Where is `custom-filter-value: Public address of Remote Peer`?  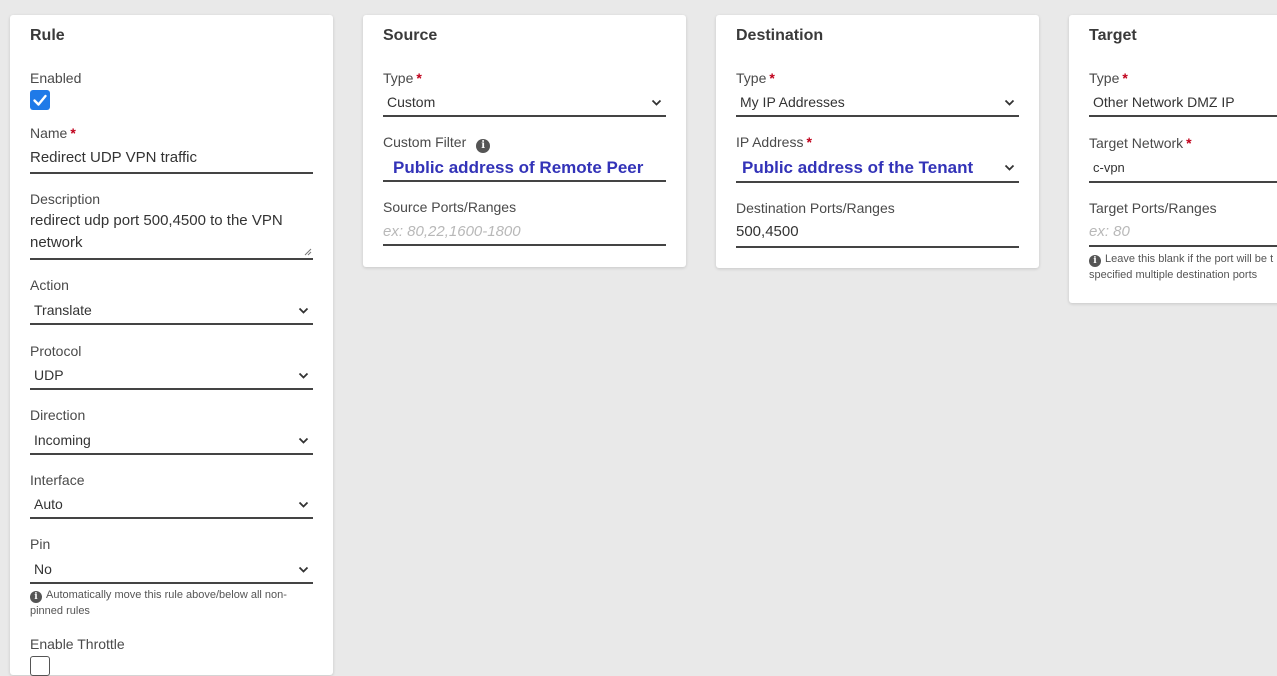 custom-filter-value: Public address of Remote Peer is located at coordinates (518, 167).